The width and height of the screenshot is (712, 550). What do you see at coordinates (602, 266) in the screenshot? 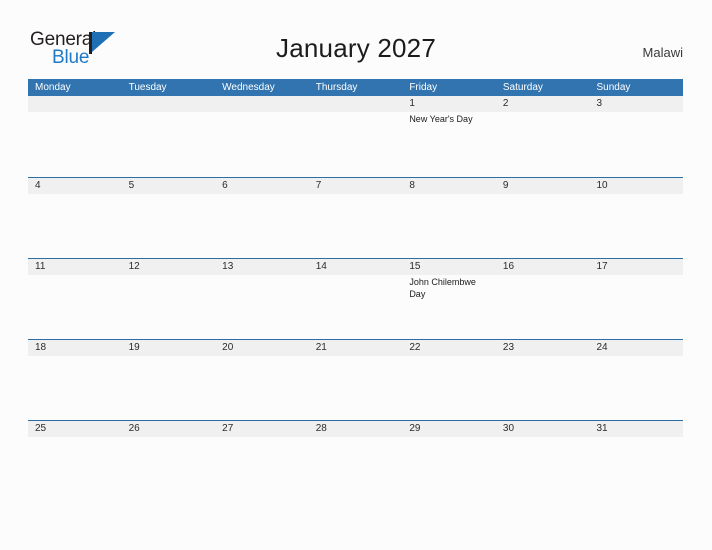
I see `day-number: 17` at bounding box center [602, 266].